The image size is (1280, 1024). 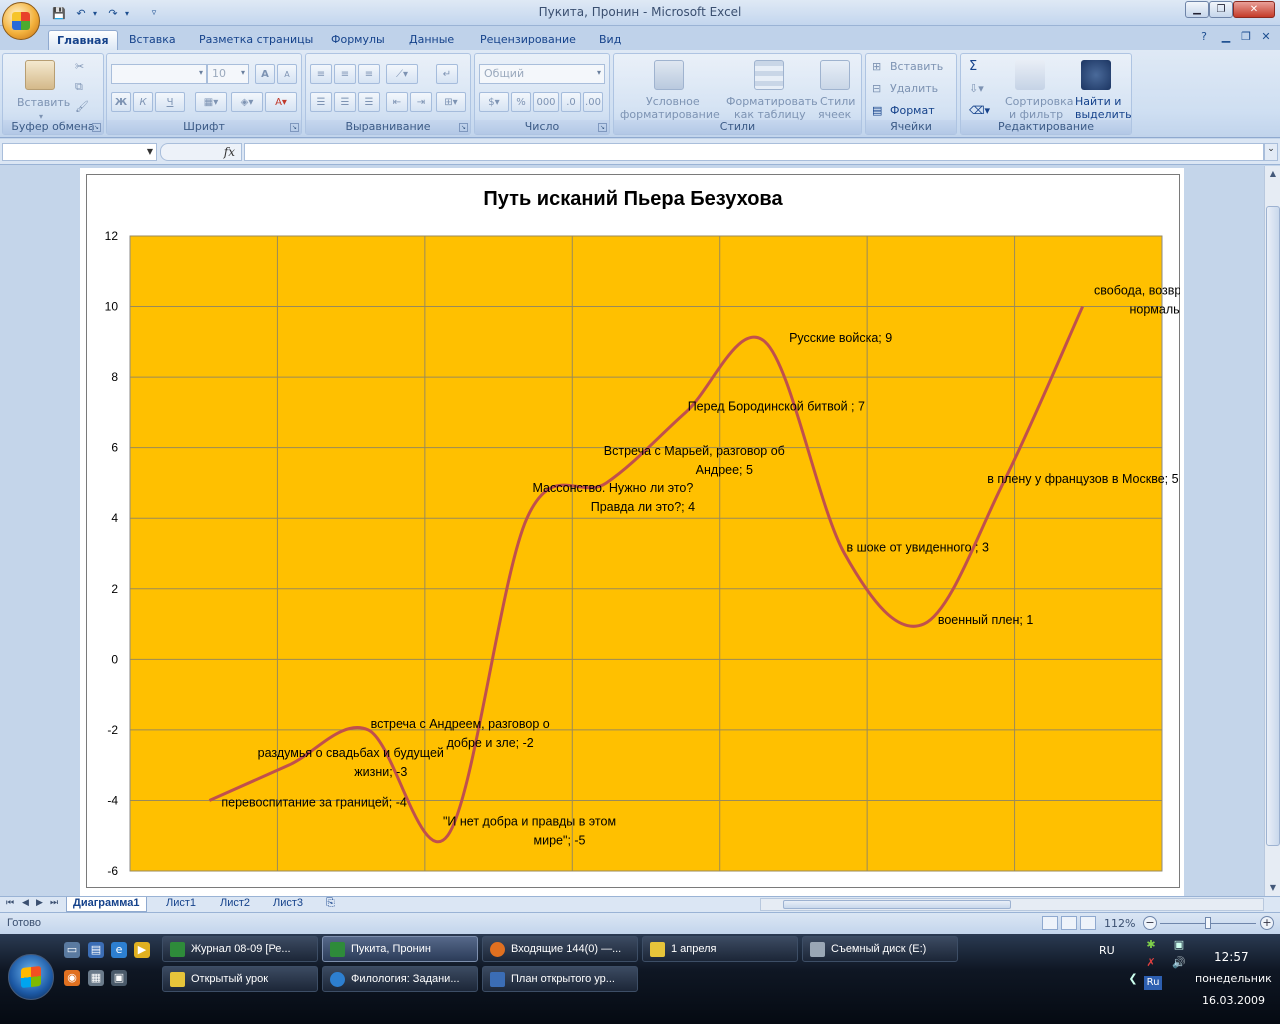 What do you see at coordinates (1273, 526) in the screenshot?
I see `vertical-scroll-thumb` at bounding box center [1273, 526].